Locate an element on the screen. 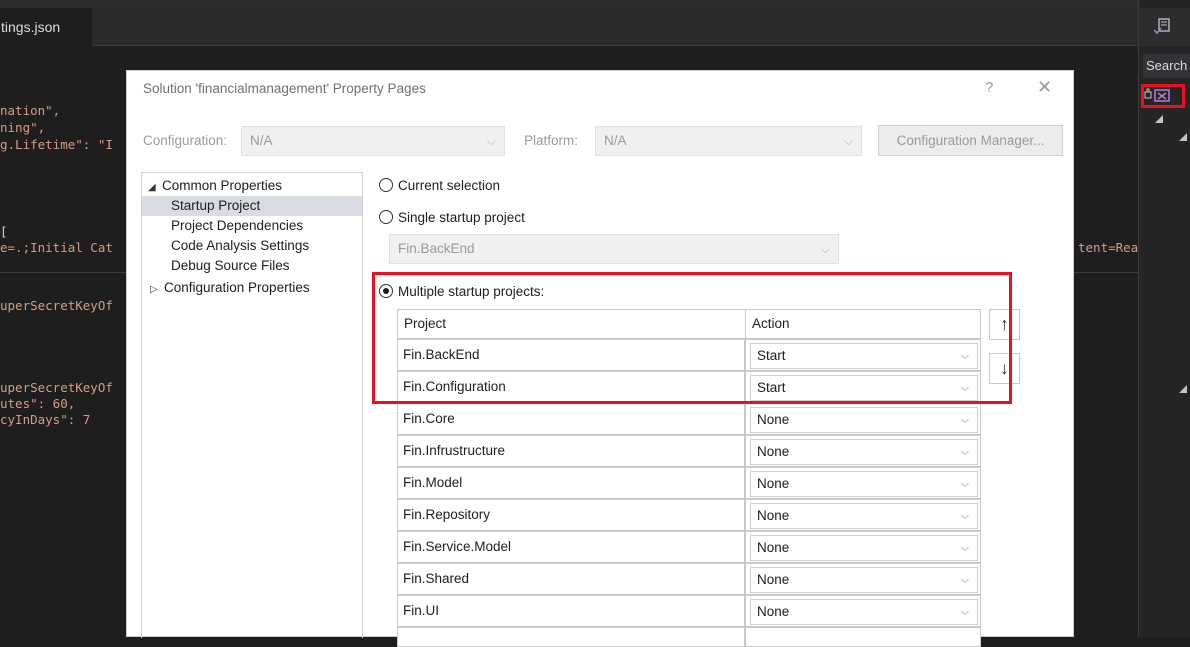 This screenshot has height=647, width=1190. code-line: uperSecretKeyOf is located at coordinates (56, 305).